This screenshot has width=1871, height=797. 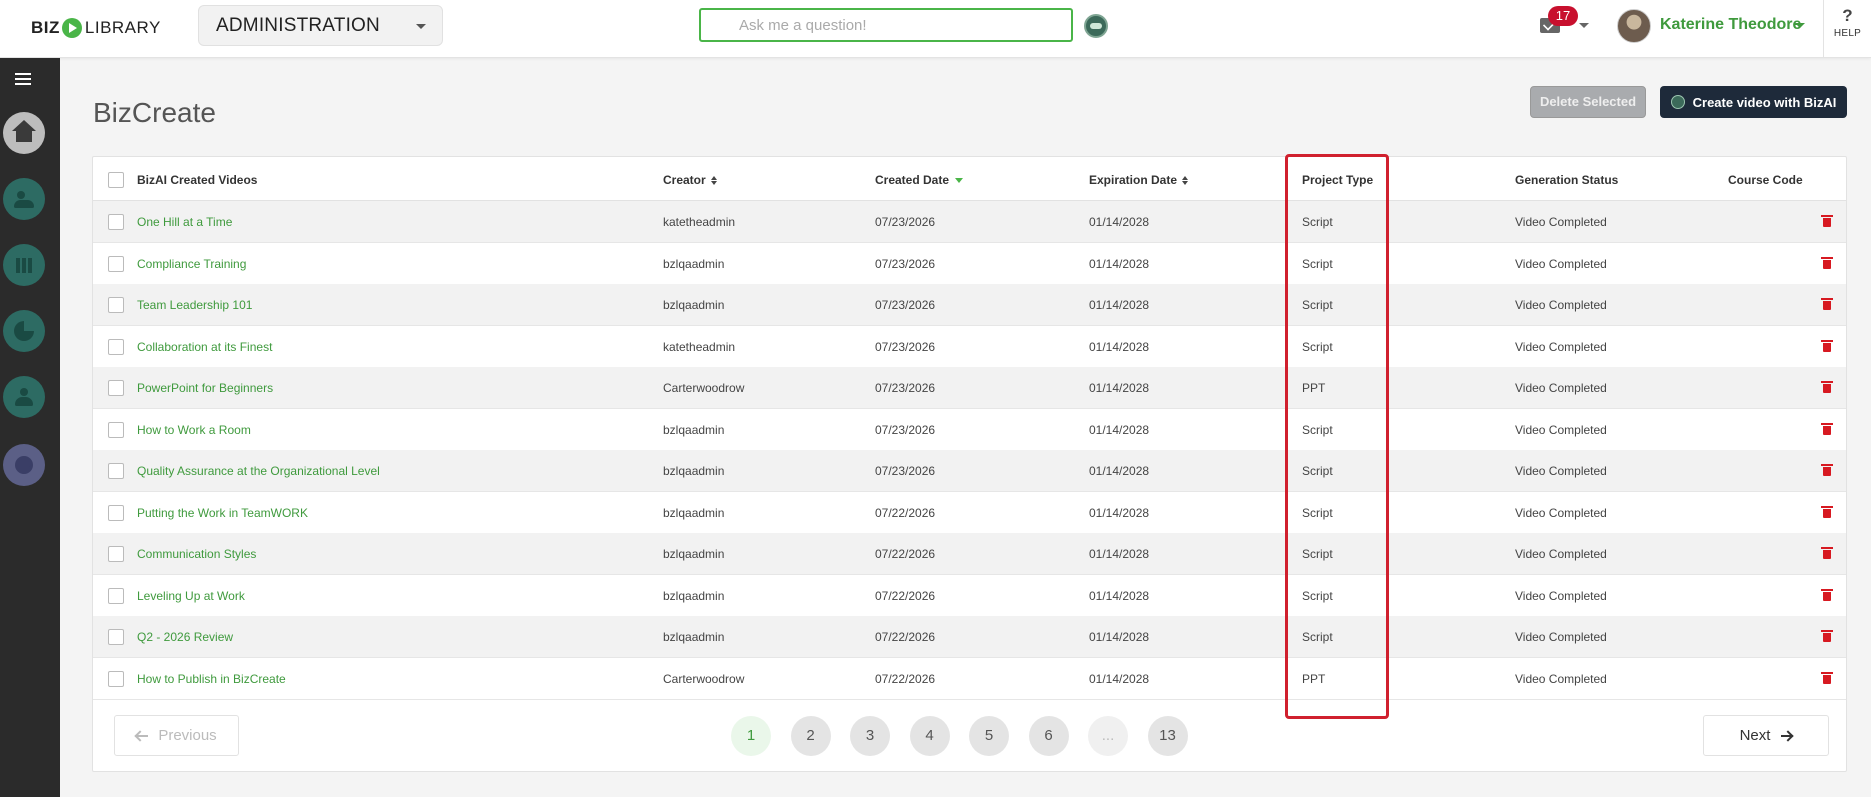 What do you see at coordinates (989, 736) in the screenshot?
I see `page-button-5: 5` at bounding box center [989, 736].